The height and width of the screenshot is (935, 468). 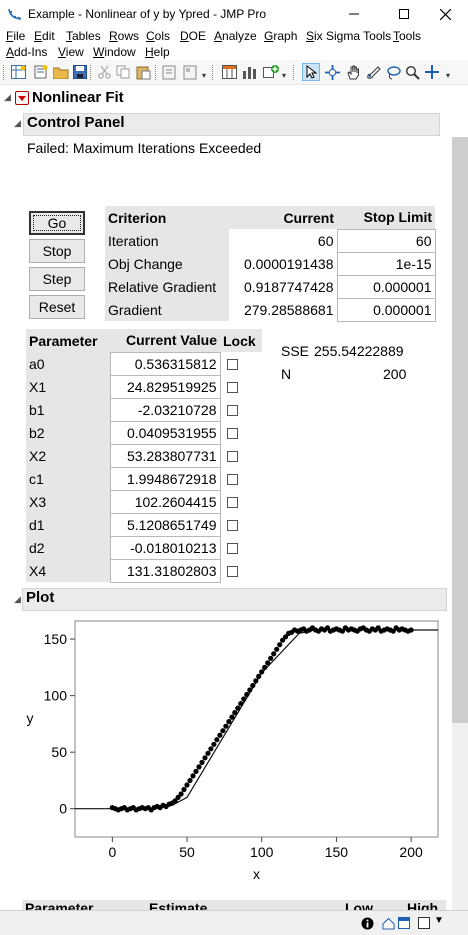 I want to click on maximize-button, so click(x=404, y=14).